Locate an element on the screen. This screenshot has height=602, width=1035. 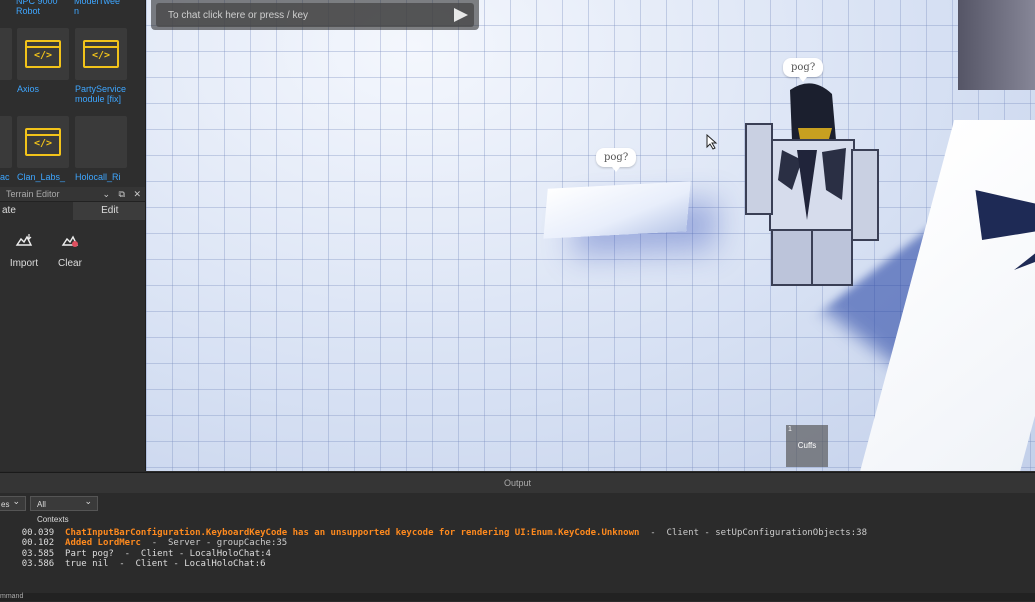
context-dropdown: All Contexts is located at coordinates (64, 509).